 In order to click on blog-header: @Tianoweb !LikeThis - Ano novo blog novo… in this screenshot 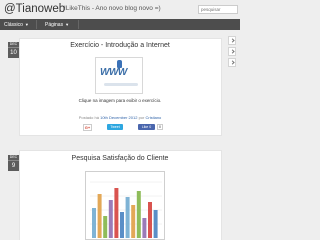, I will do `click(120, 10)`.